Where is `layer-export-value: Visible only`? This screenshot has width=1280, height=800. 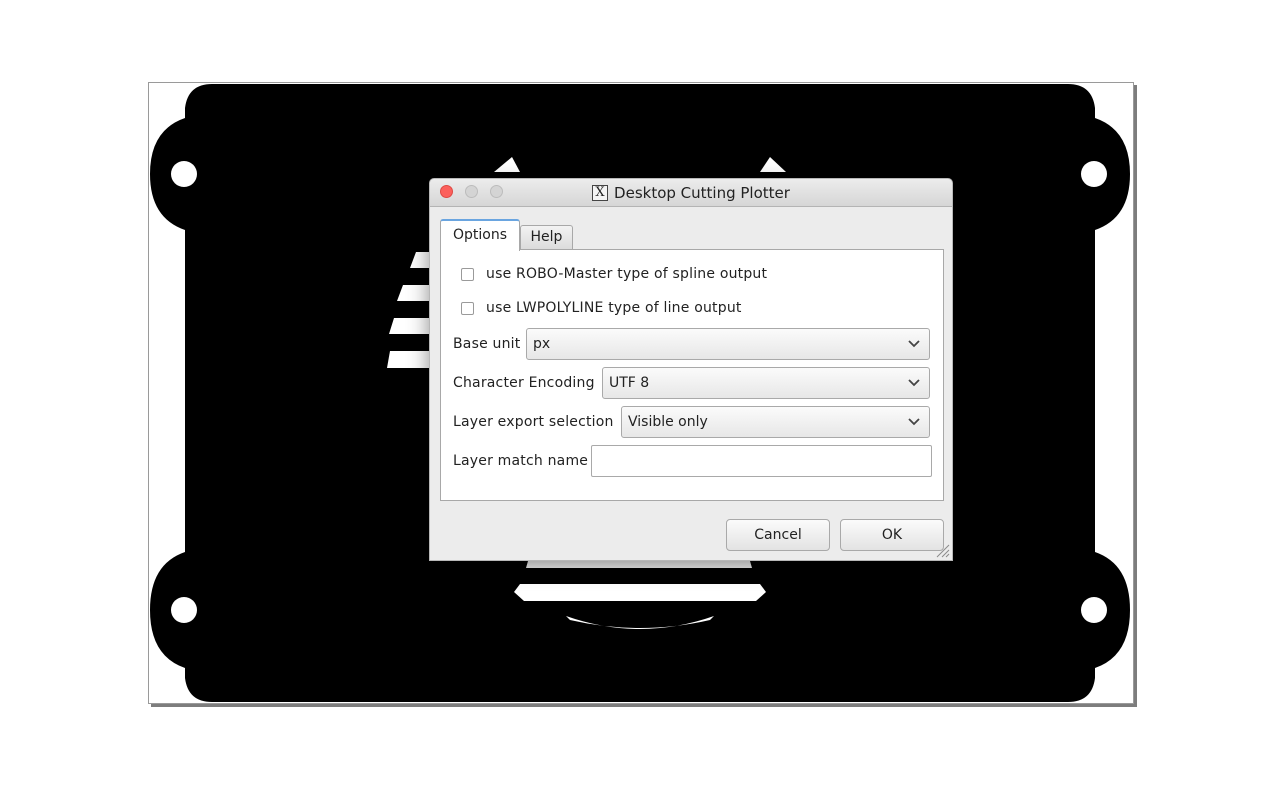 layer-export-value: Visible only is located at coordinates (668, 422).